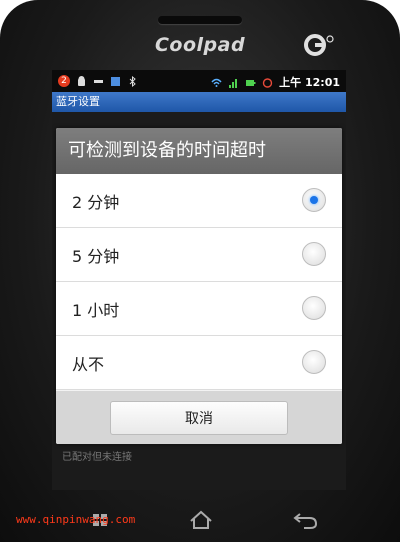 This screenshot has height=542, width=400. I want to click on option-1-hour: 1 小时, so click(199, 309).